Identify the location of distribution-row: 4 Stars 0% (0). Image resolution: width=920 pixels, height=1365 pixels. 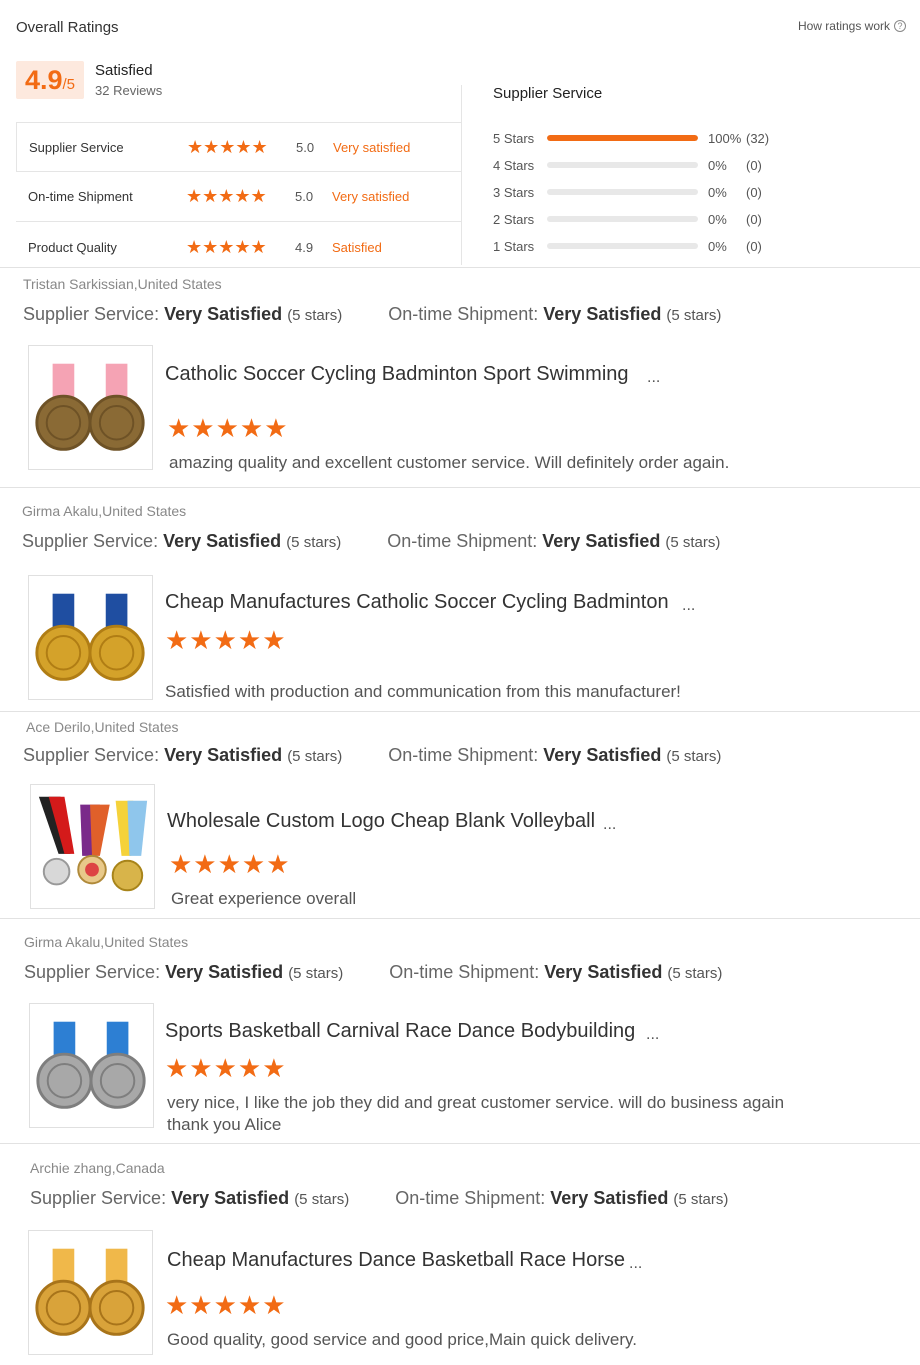
(627, 165).